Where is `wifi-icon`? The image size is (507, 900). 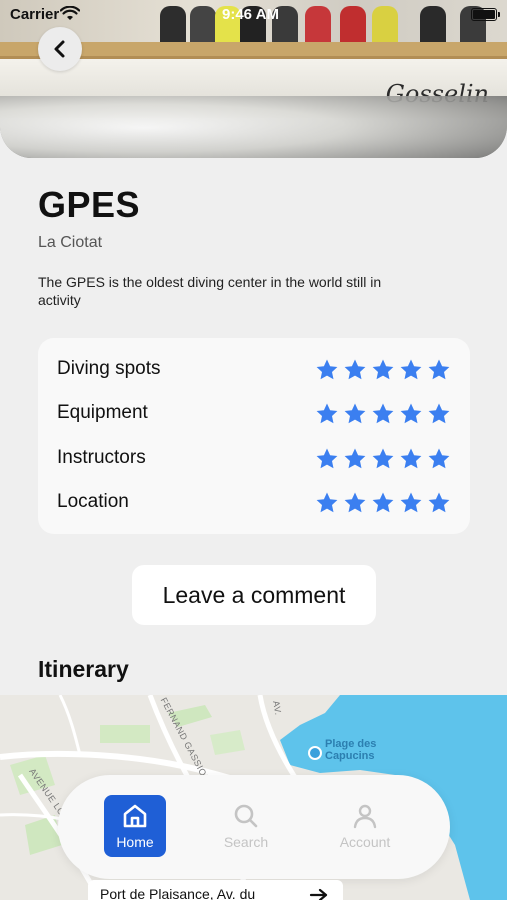 wifi-icon is located at coordinates (70, 15).